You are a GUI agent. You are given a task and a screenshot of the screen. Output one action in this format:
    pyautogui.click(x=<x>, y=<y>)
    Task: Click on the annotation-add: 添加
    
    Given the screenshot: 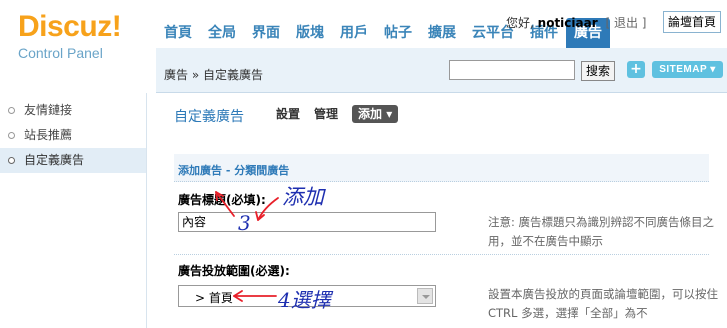 What is the action you would take?
    pyautogui.click(x=303, y=197)
    